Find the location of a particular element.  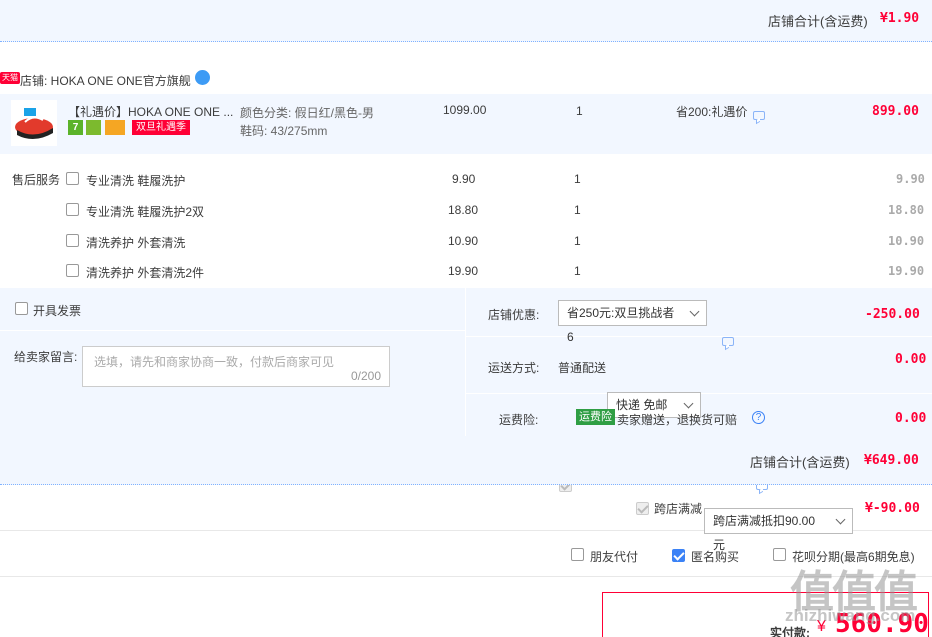

service-subtotal: 10.90 is located at coordinates (906, 241).